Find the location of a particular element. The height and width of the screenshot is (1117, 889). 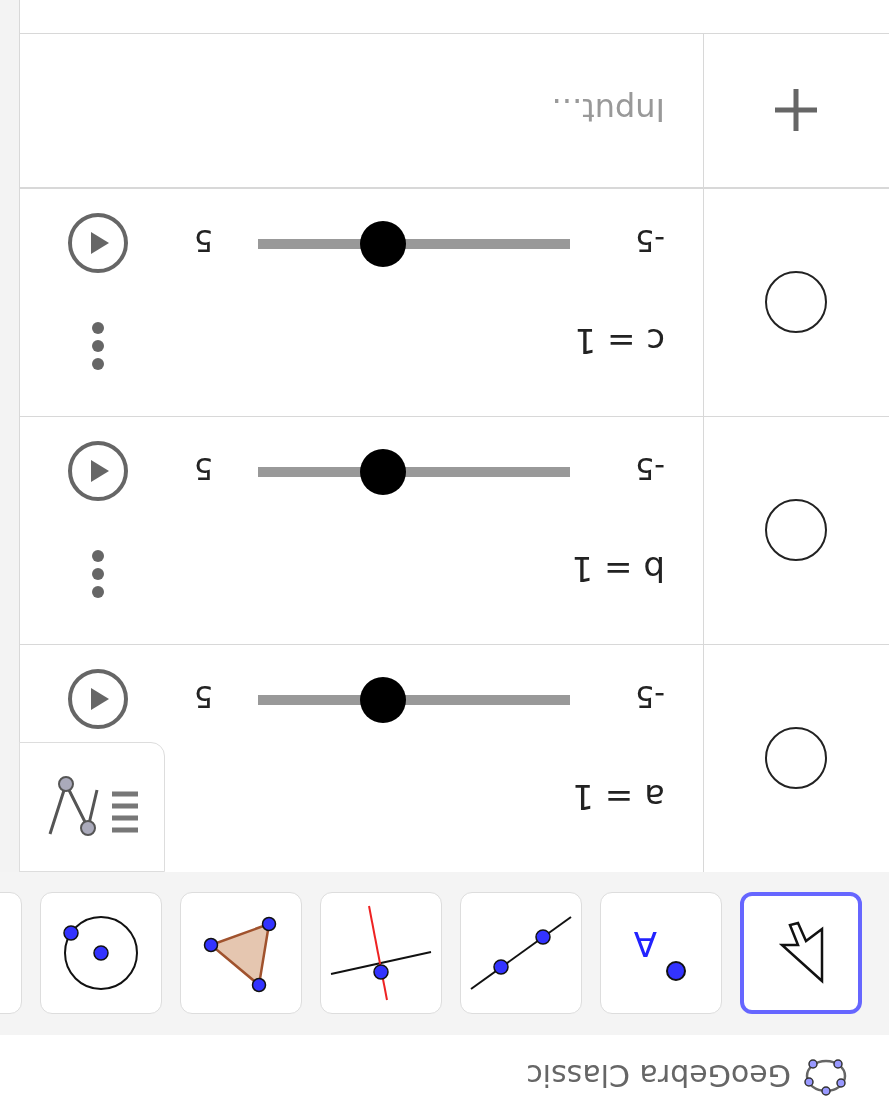

perpendicular-line-icon is located at coordinates (381, 953).